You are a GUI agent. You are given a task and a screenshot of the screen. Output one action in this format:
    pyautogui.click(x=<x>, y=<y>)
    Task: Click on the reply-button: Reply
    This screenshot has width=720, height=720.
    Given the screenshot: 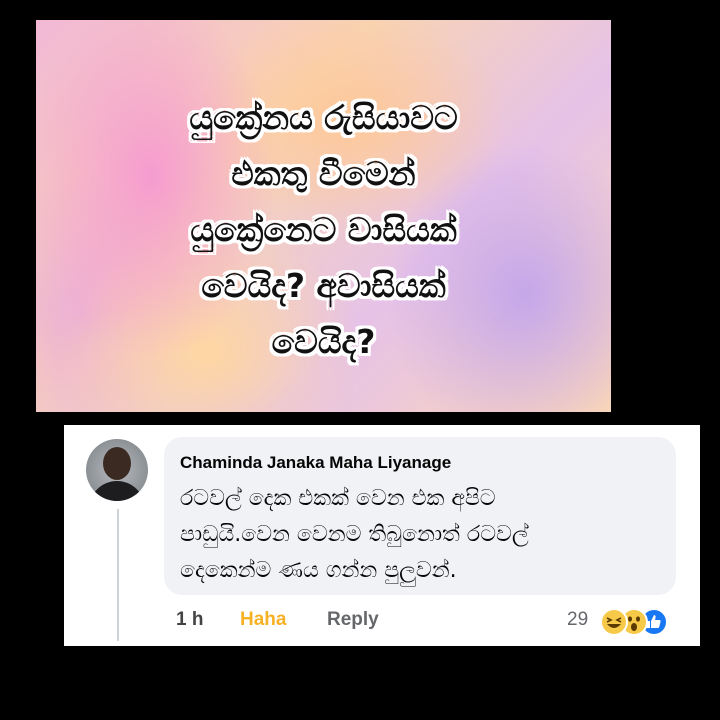 What is the action you would take?
    pyautogui.click(x=353, y=620)
    